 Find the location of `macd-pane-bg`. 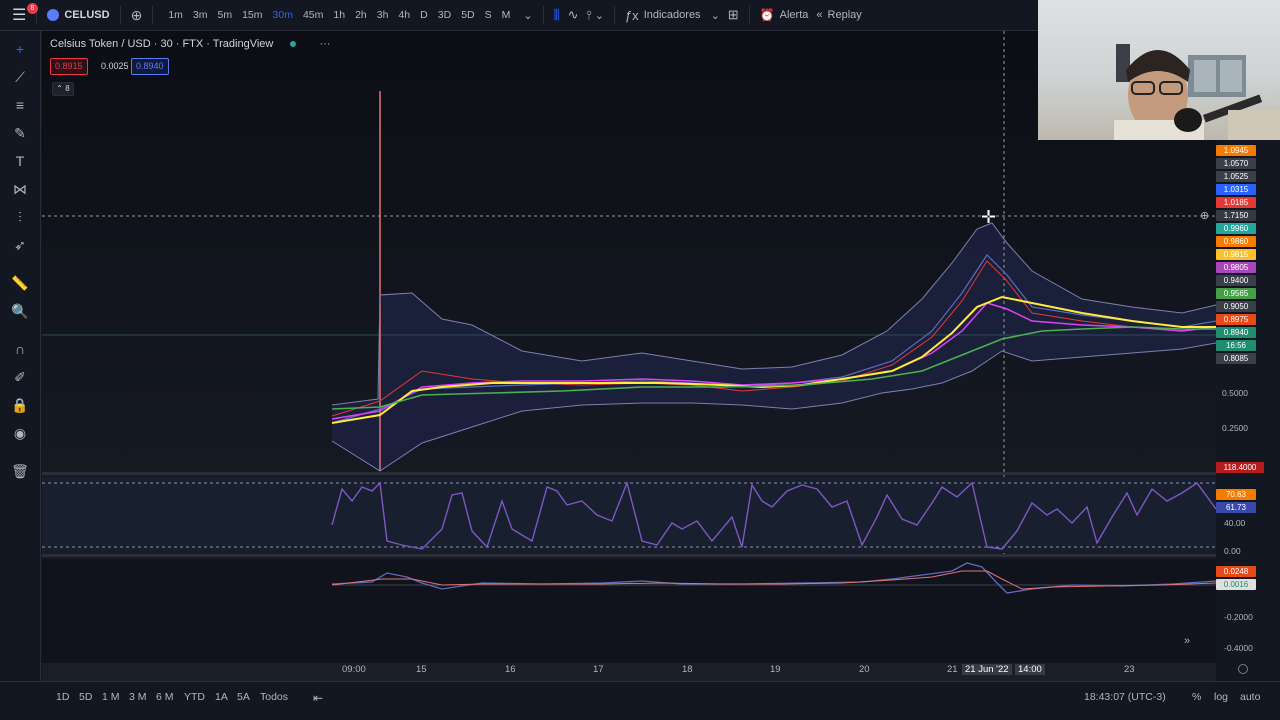

macd-pane-bg is located at coordinates (629, 611).